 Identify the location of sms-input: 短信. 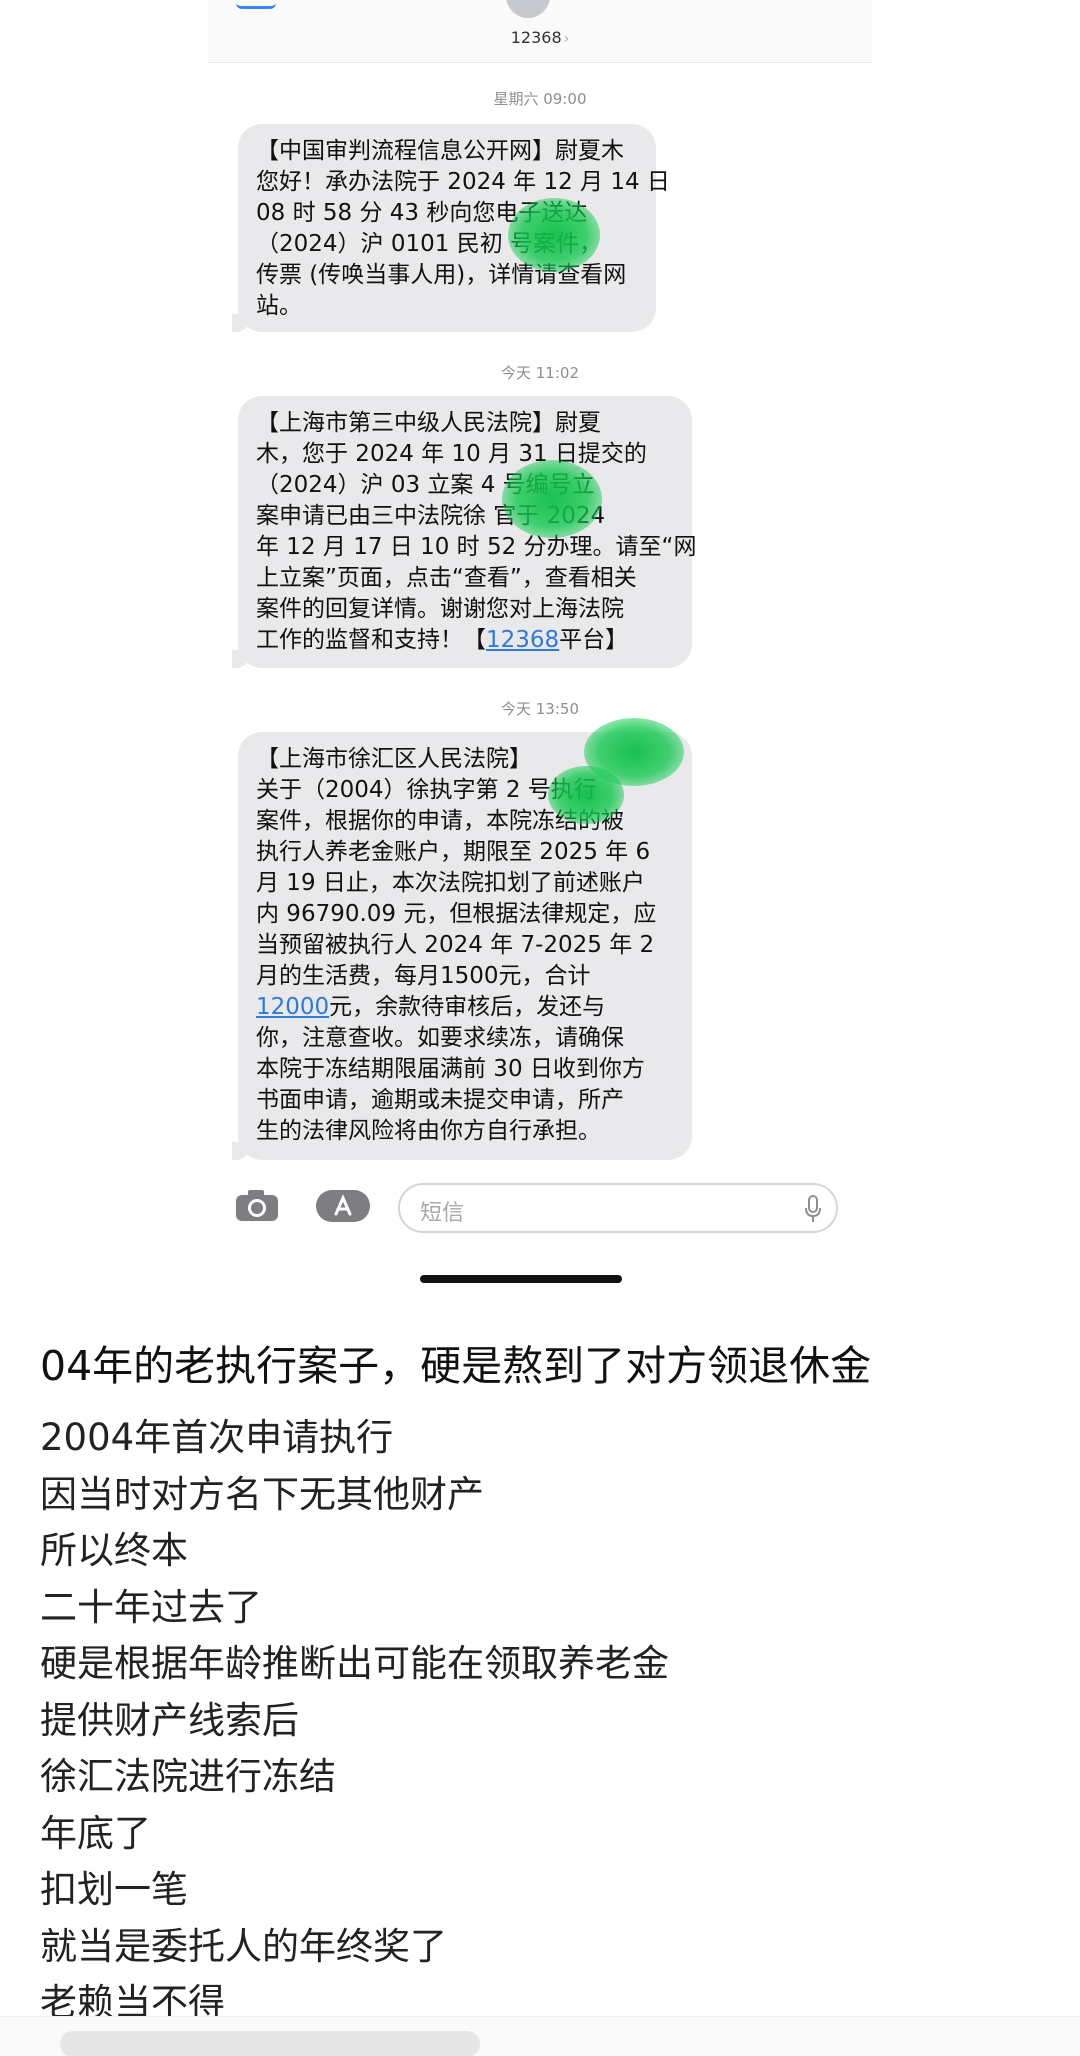
(618, 1208).